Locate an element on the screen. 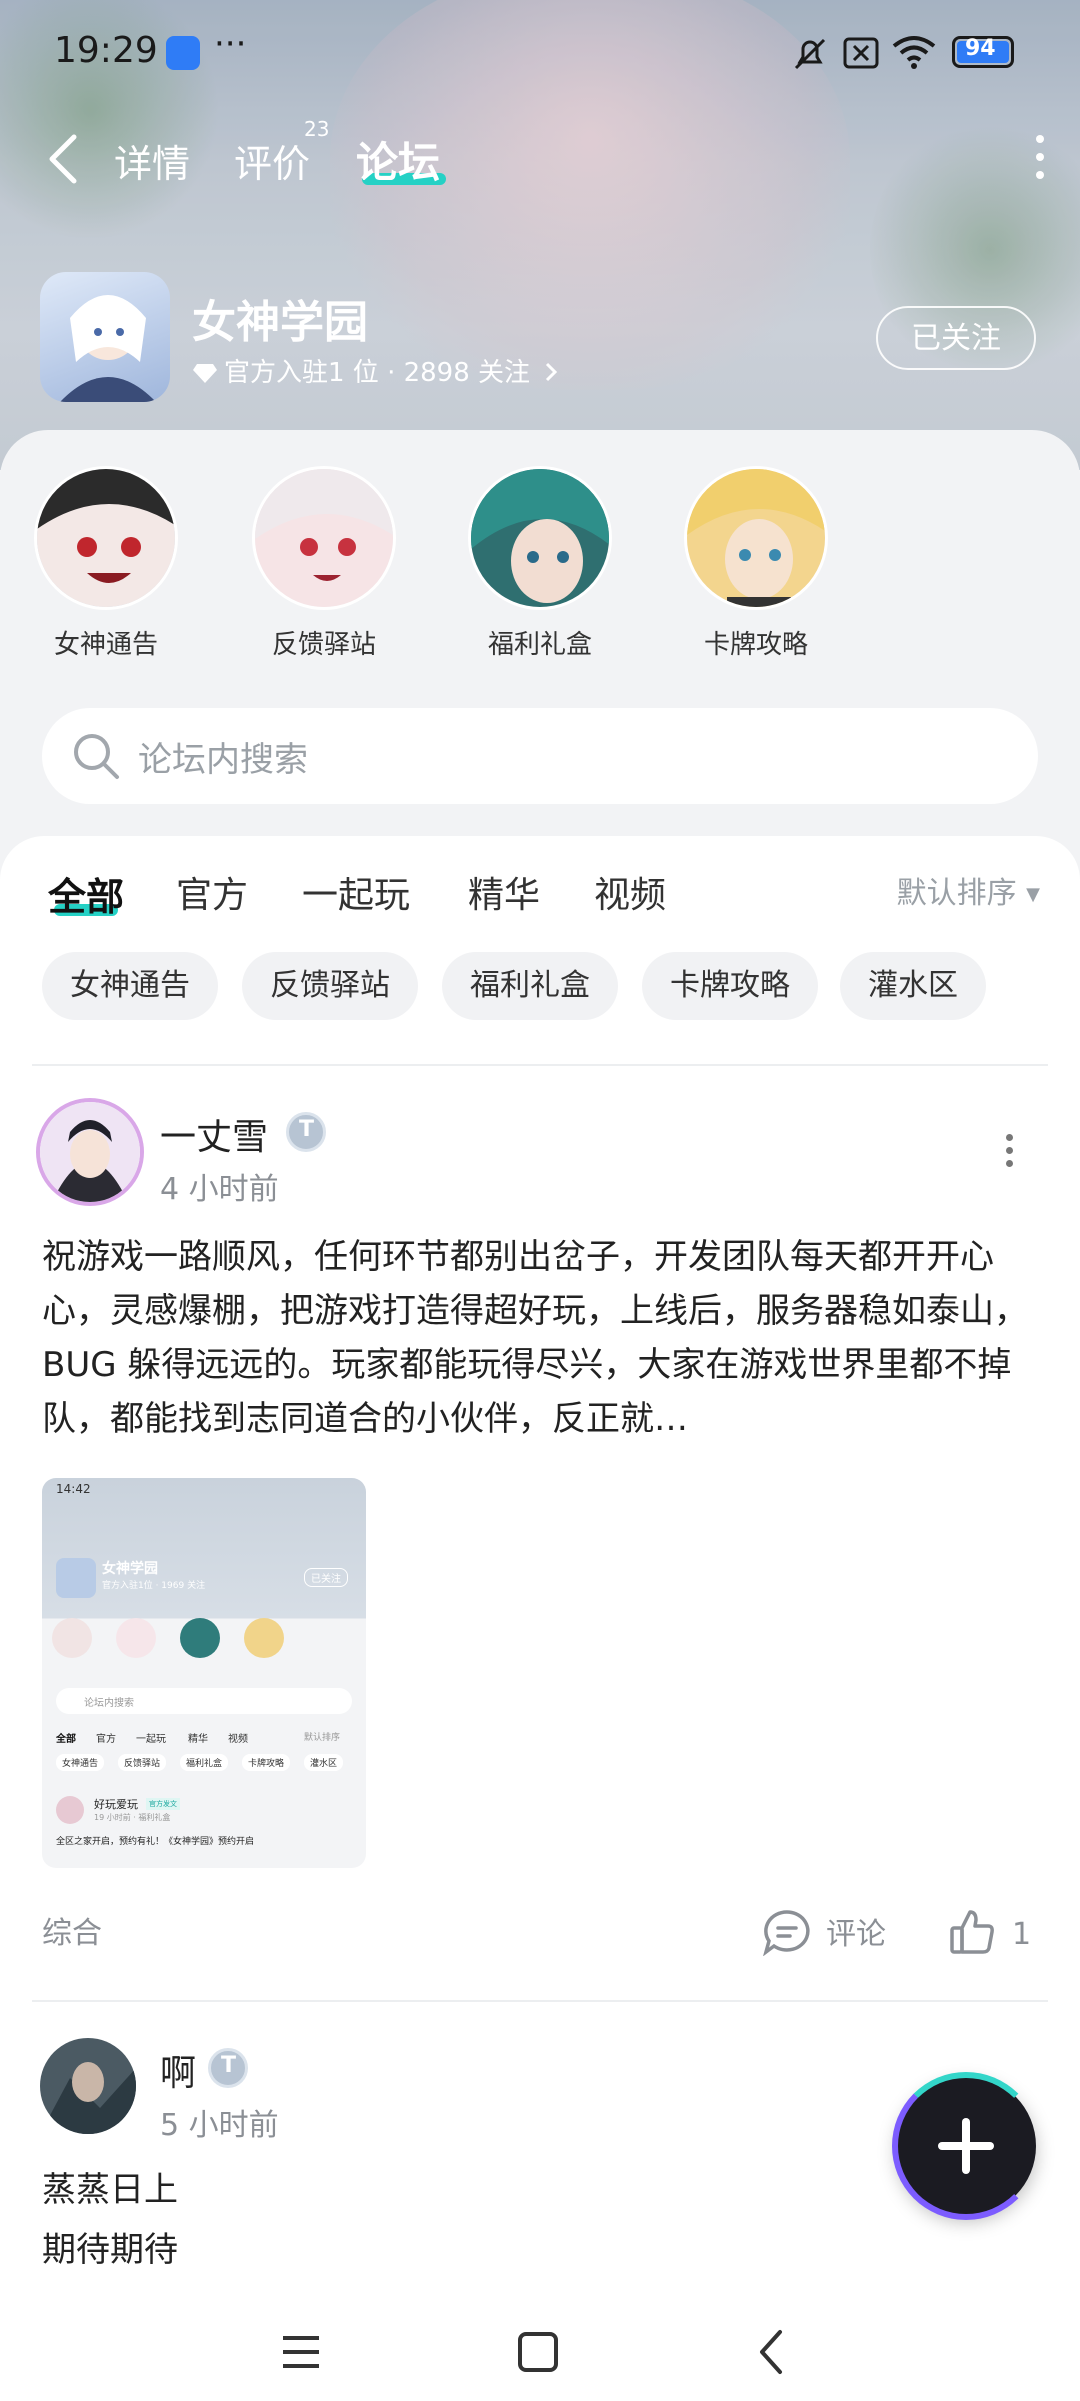 This screenshot has height=2401, width=1080. new-post-button is located at coordinates (966, 2146).